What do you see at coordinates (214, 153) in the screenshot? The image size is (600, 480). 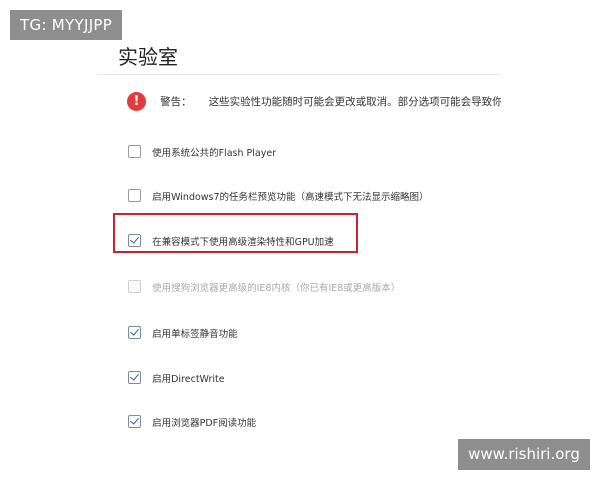 I see `option-label: 使用系统公共的Flash Player` at bounding box center [214, 153].